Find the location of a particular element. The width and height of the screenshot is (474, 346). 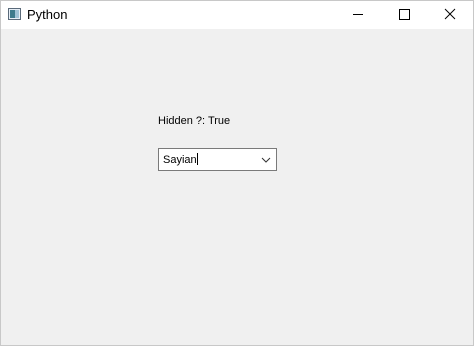

combo-input: Sayian is located at coordinates (180, 159).